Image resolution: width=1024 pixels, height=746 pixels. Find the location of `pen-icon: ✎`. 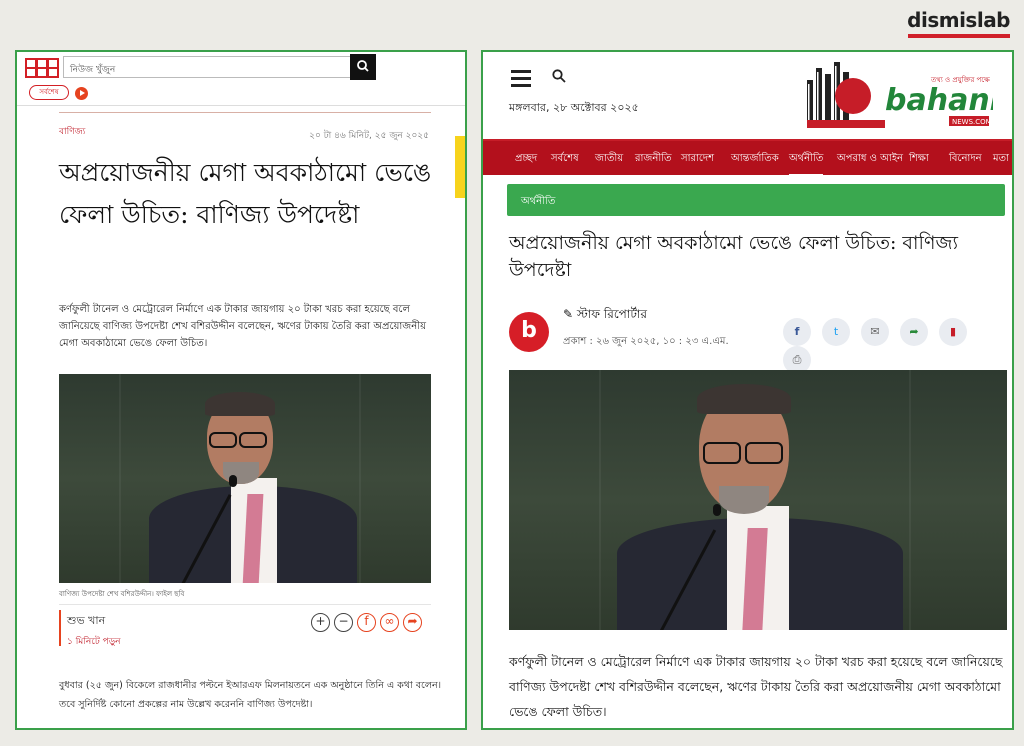

pen-icon: ✎ is located at coordinates (570, 314).